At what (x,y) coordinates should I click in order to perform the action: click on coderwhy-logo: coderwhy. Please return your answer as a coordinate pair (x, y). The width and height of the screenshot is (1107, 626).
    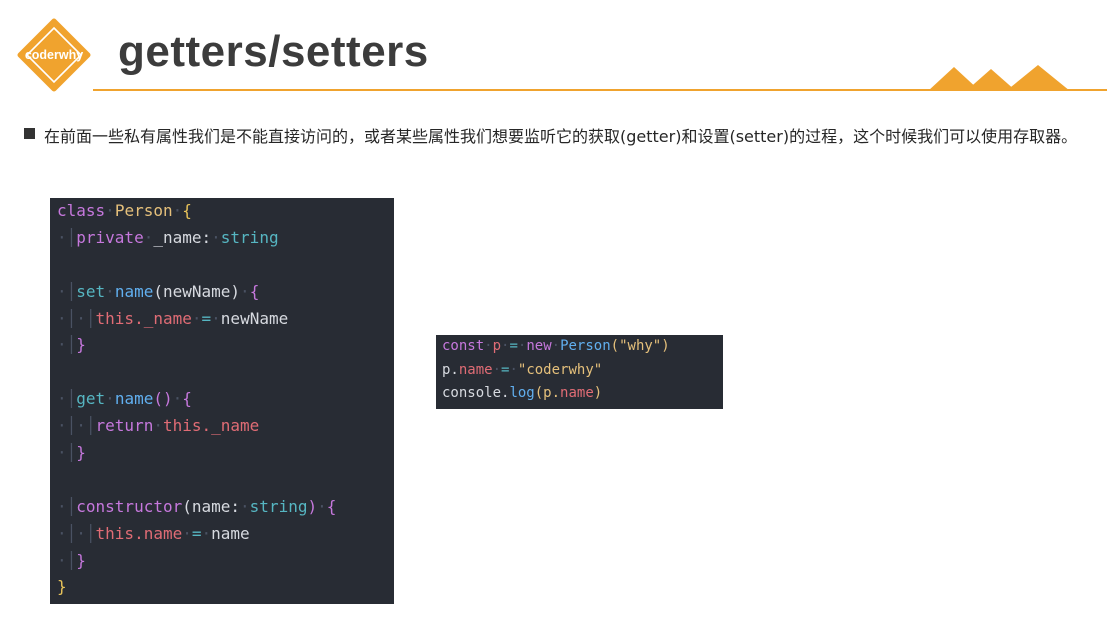
    Looking at the image, I should click on (54, 55).